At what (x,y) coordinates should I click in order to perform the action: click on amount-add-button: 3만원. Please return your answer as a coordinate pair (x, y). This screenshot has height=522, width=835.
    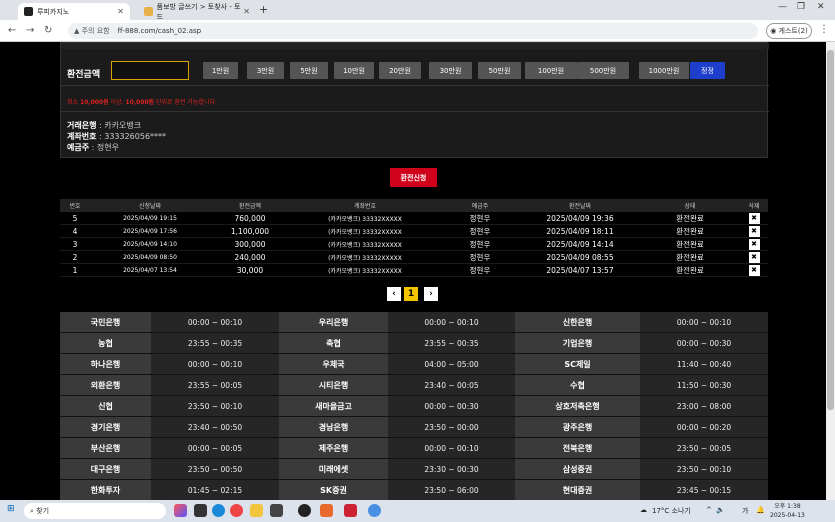
    Looking at the image, I should click on (265, 70).